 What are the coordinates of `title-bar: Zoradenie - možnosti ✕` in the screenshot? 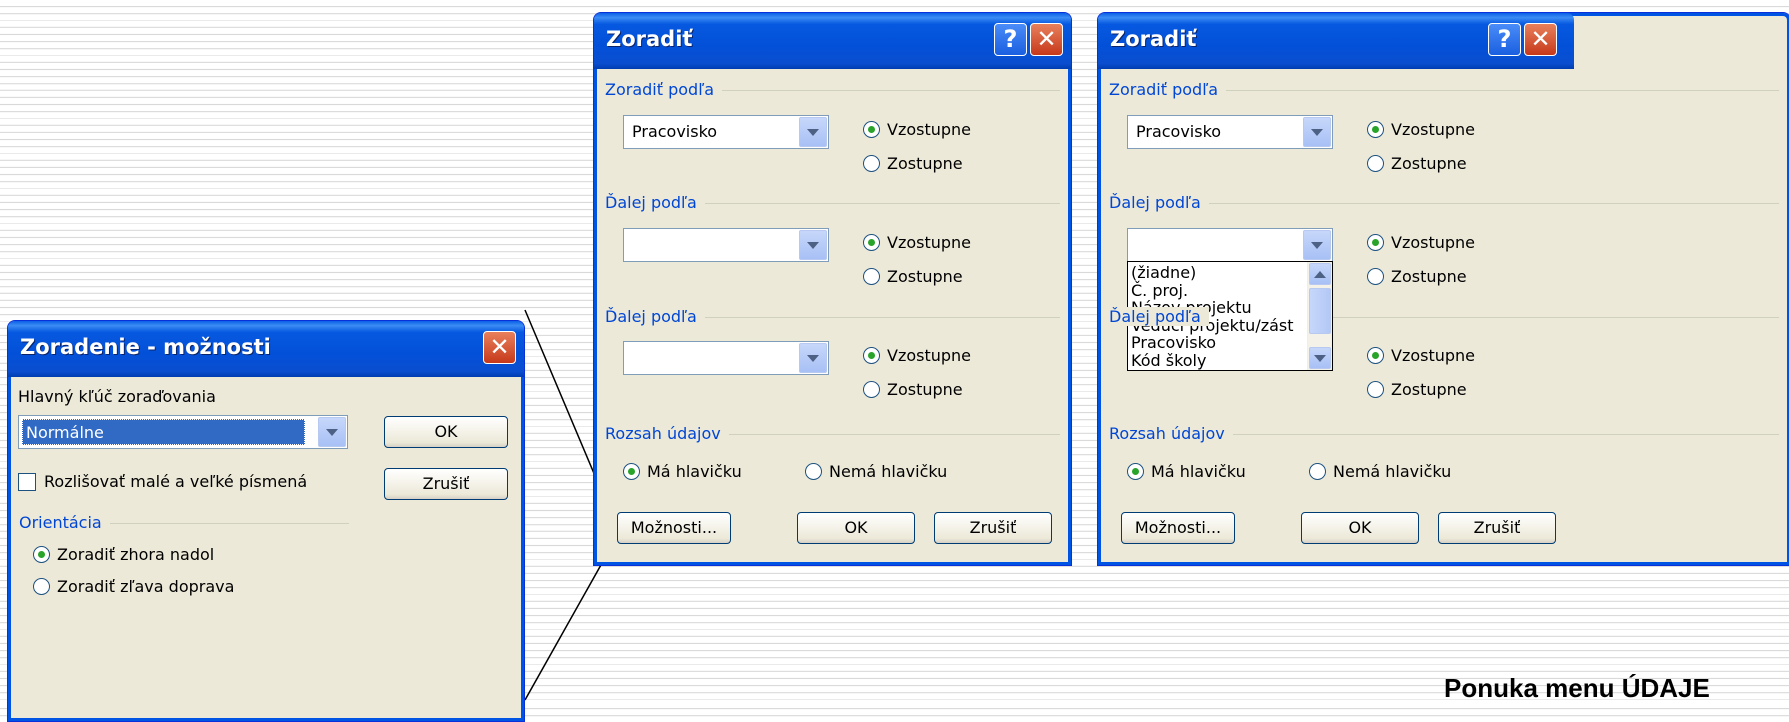 It's located at (266, 349).